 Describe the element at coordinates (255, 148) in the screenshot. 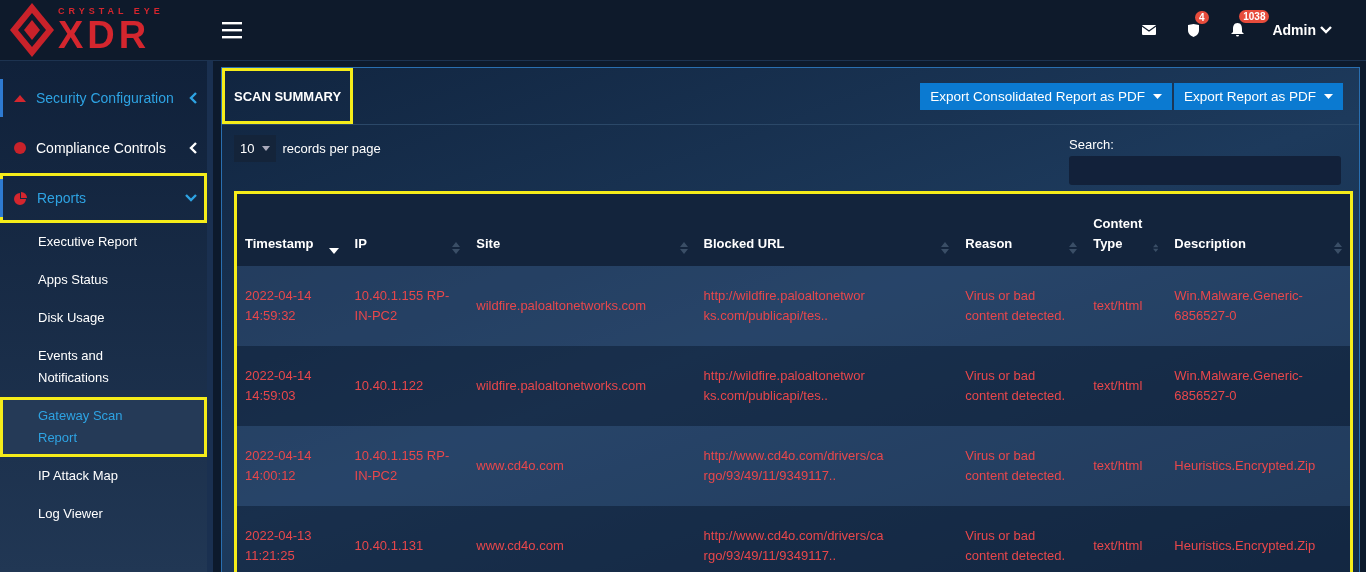

I see `page-size-select: 10` at that location.